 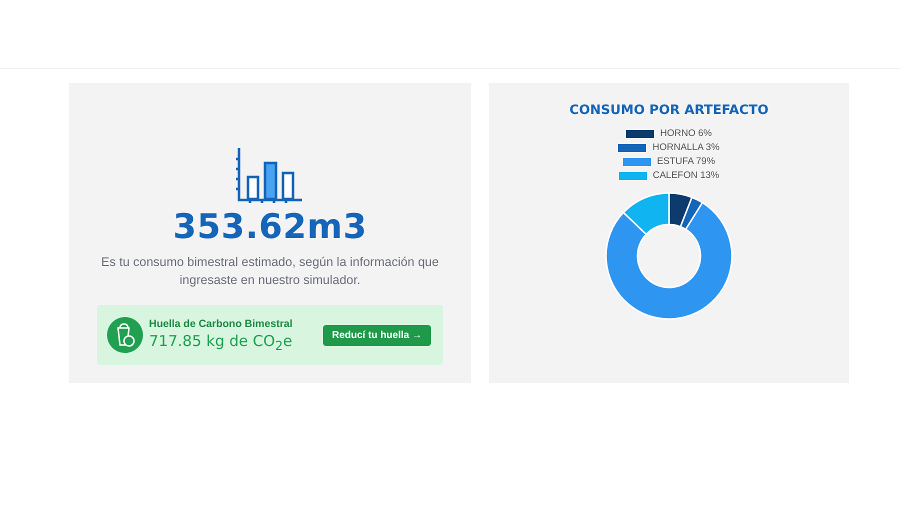 I want to click on consumption-description: Es tu consumo bimestral estimado, según la información que ingresaste en nuestro simulador., so click(x=270, y=271).